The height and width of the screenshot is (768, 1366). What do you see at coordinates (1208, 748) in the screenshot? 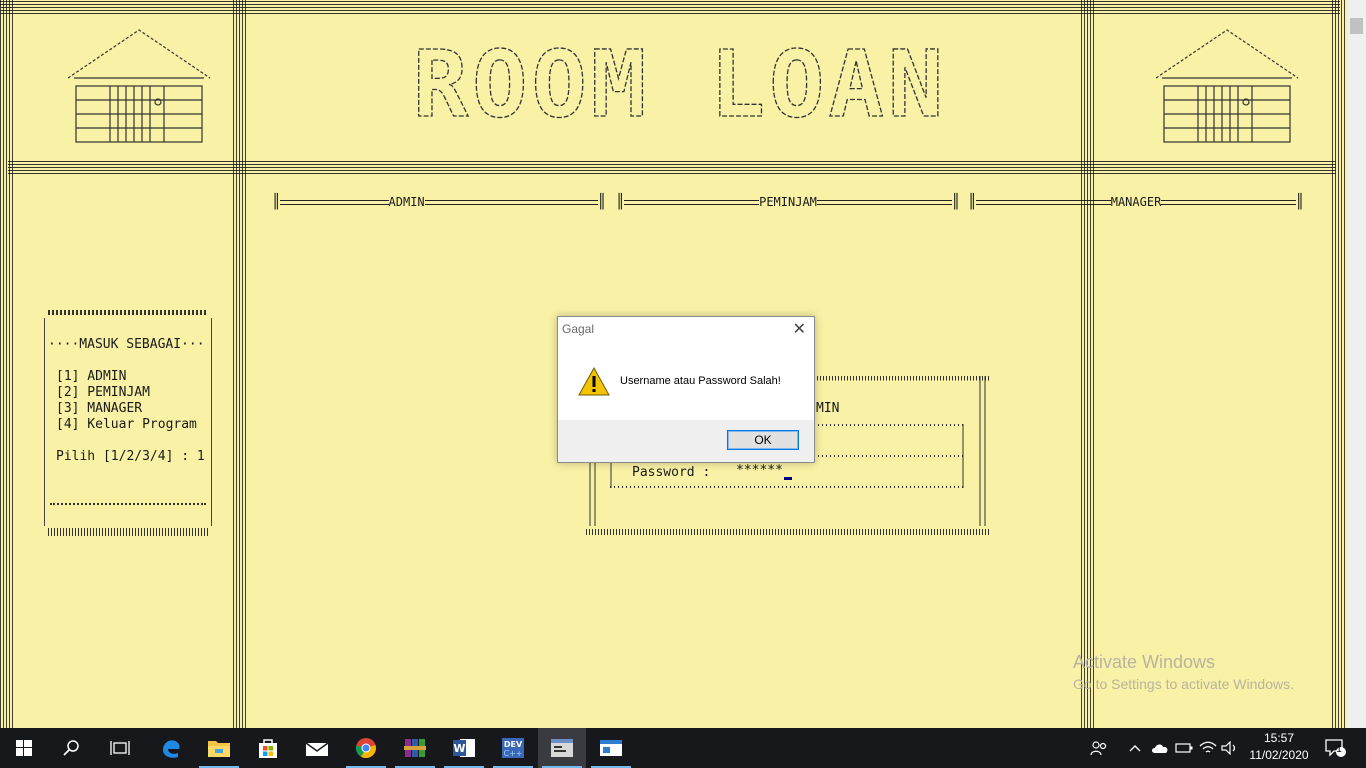
I see `wifi-icon` at bounding box center [1208, 748].